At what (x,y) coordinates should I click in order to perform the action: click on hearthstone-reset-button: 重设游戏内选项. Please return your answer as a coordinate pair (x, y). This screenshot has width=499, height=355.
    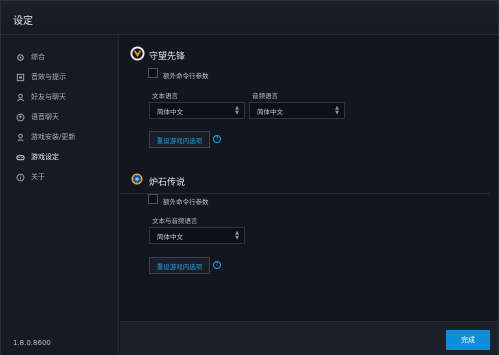
    Looking at the image, I should click on (179, 265).